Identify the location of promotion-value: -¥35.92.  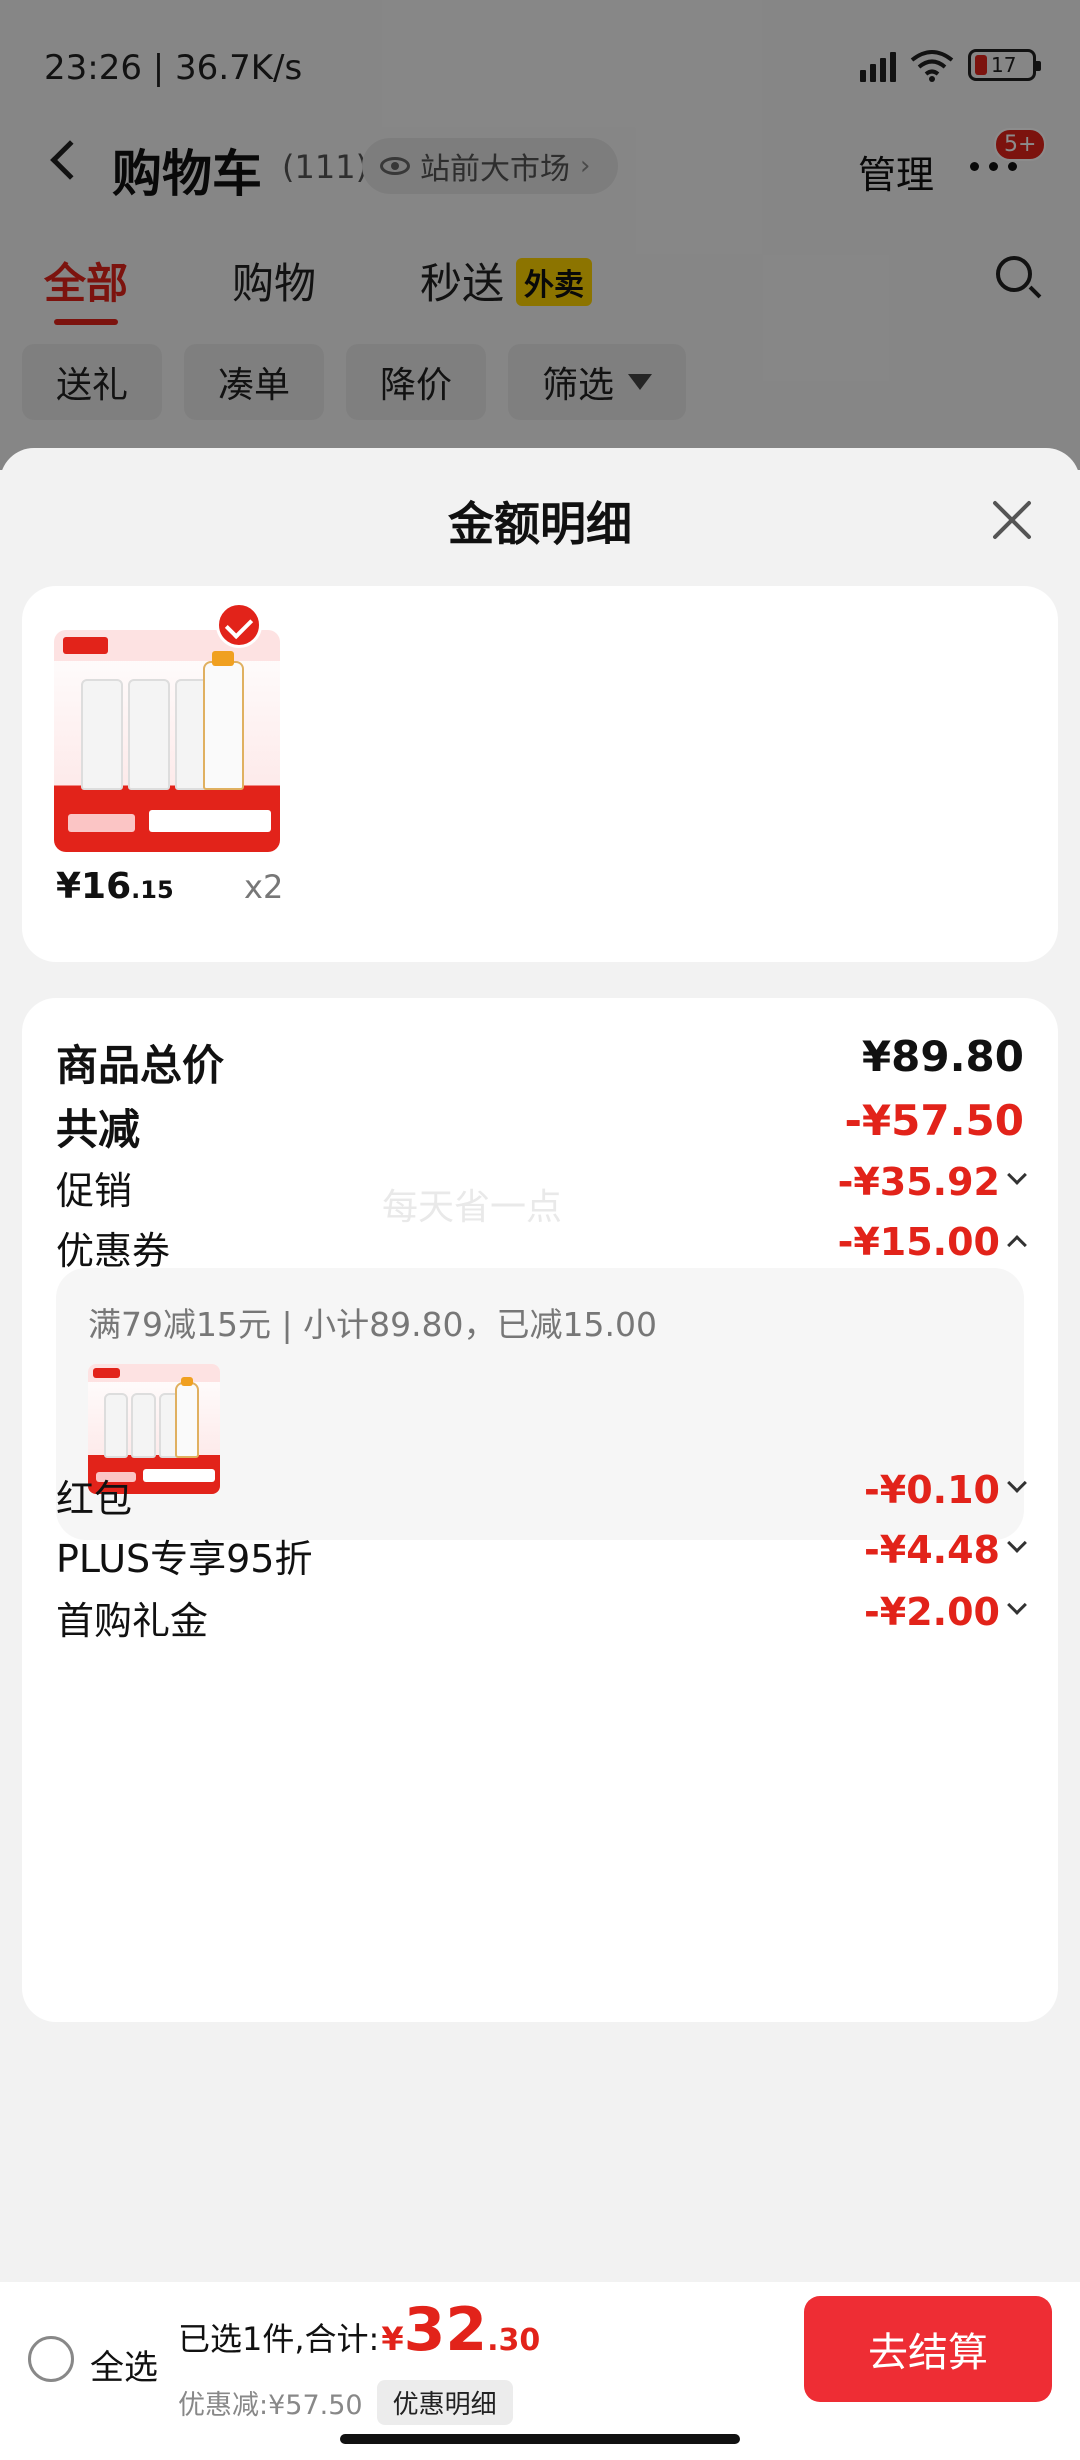
(918, 1182).